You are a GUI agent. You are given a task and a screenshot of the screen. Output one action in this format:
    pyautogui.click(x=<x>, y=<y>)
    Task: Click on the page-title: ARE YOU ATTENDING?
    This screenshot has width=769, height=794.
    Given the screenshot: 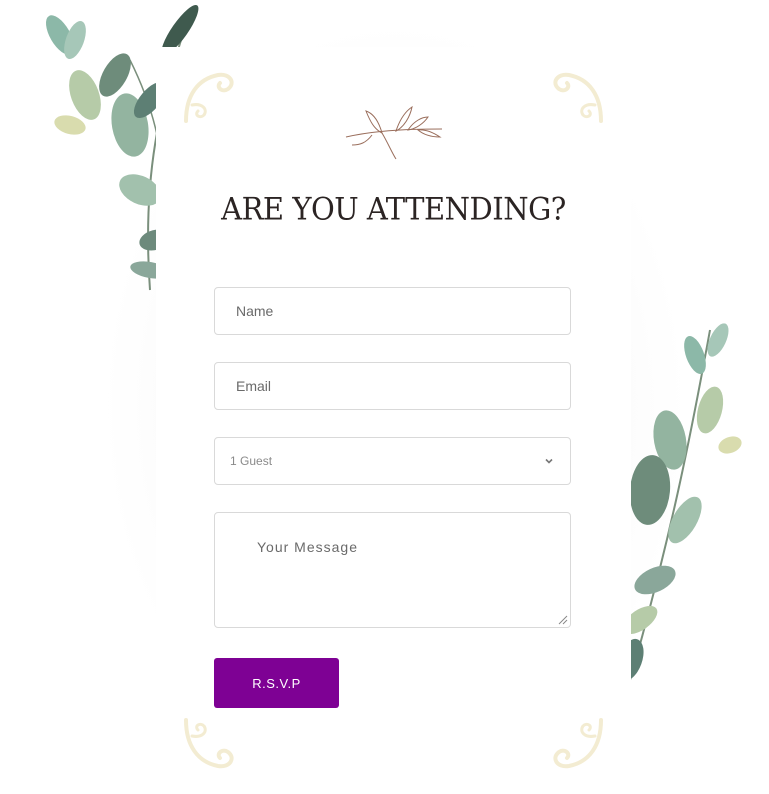 What is the action you would take?
    pyautogui.click(x=393, y=209)
    